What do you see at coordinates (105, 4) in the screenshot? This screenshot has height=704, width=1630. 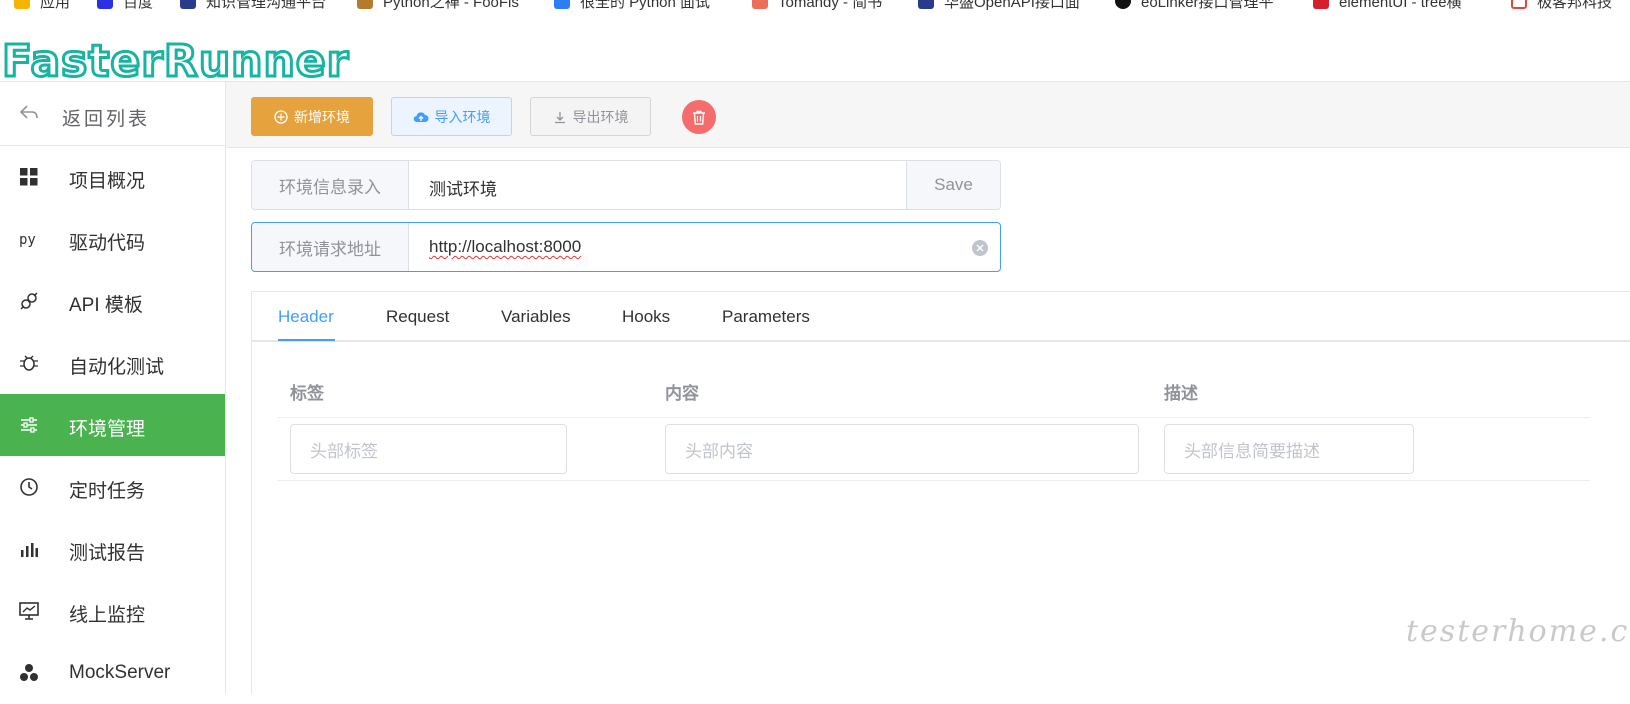 I see `baidu-icon` at bounding box center [105, 4].